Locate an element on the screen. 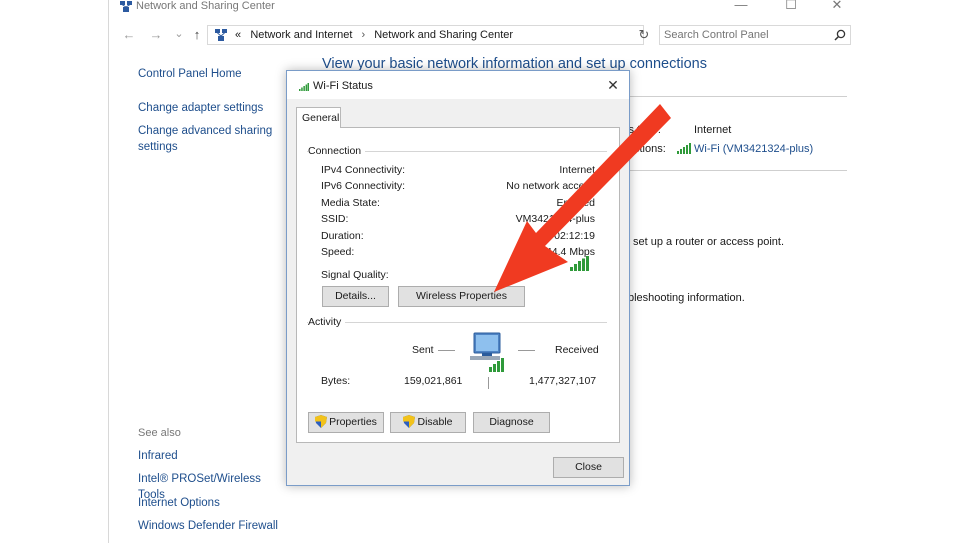 The height and width of the screenshot is (543, 965). see-also-label: See also is located at coordinates (159, 433).